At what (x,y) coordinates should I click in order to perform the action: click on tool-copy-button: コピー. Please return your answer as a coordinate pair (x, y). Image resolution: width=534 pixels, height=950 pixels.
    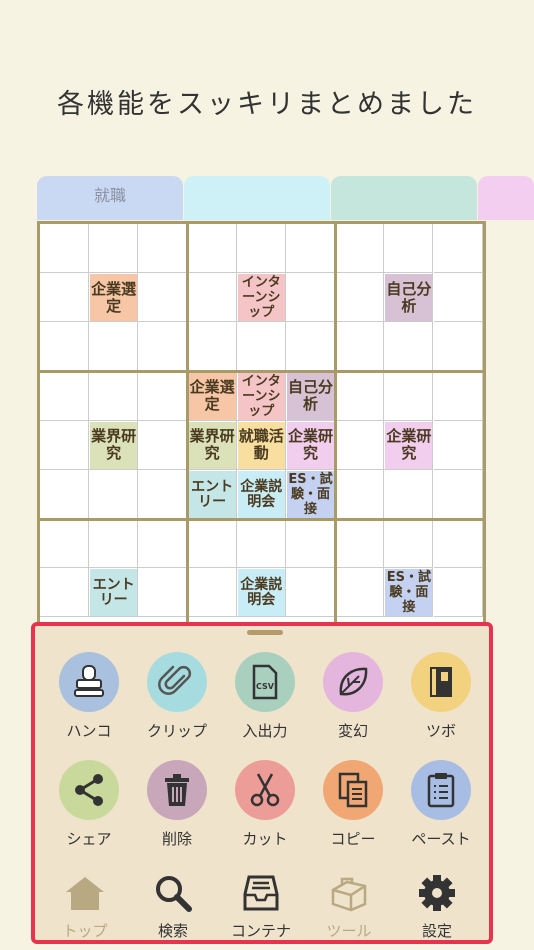
    Looking at the image, I should click on (353, 804).